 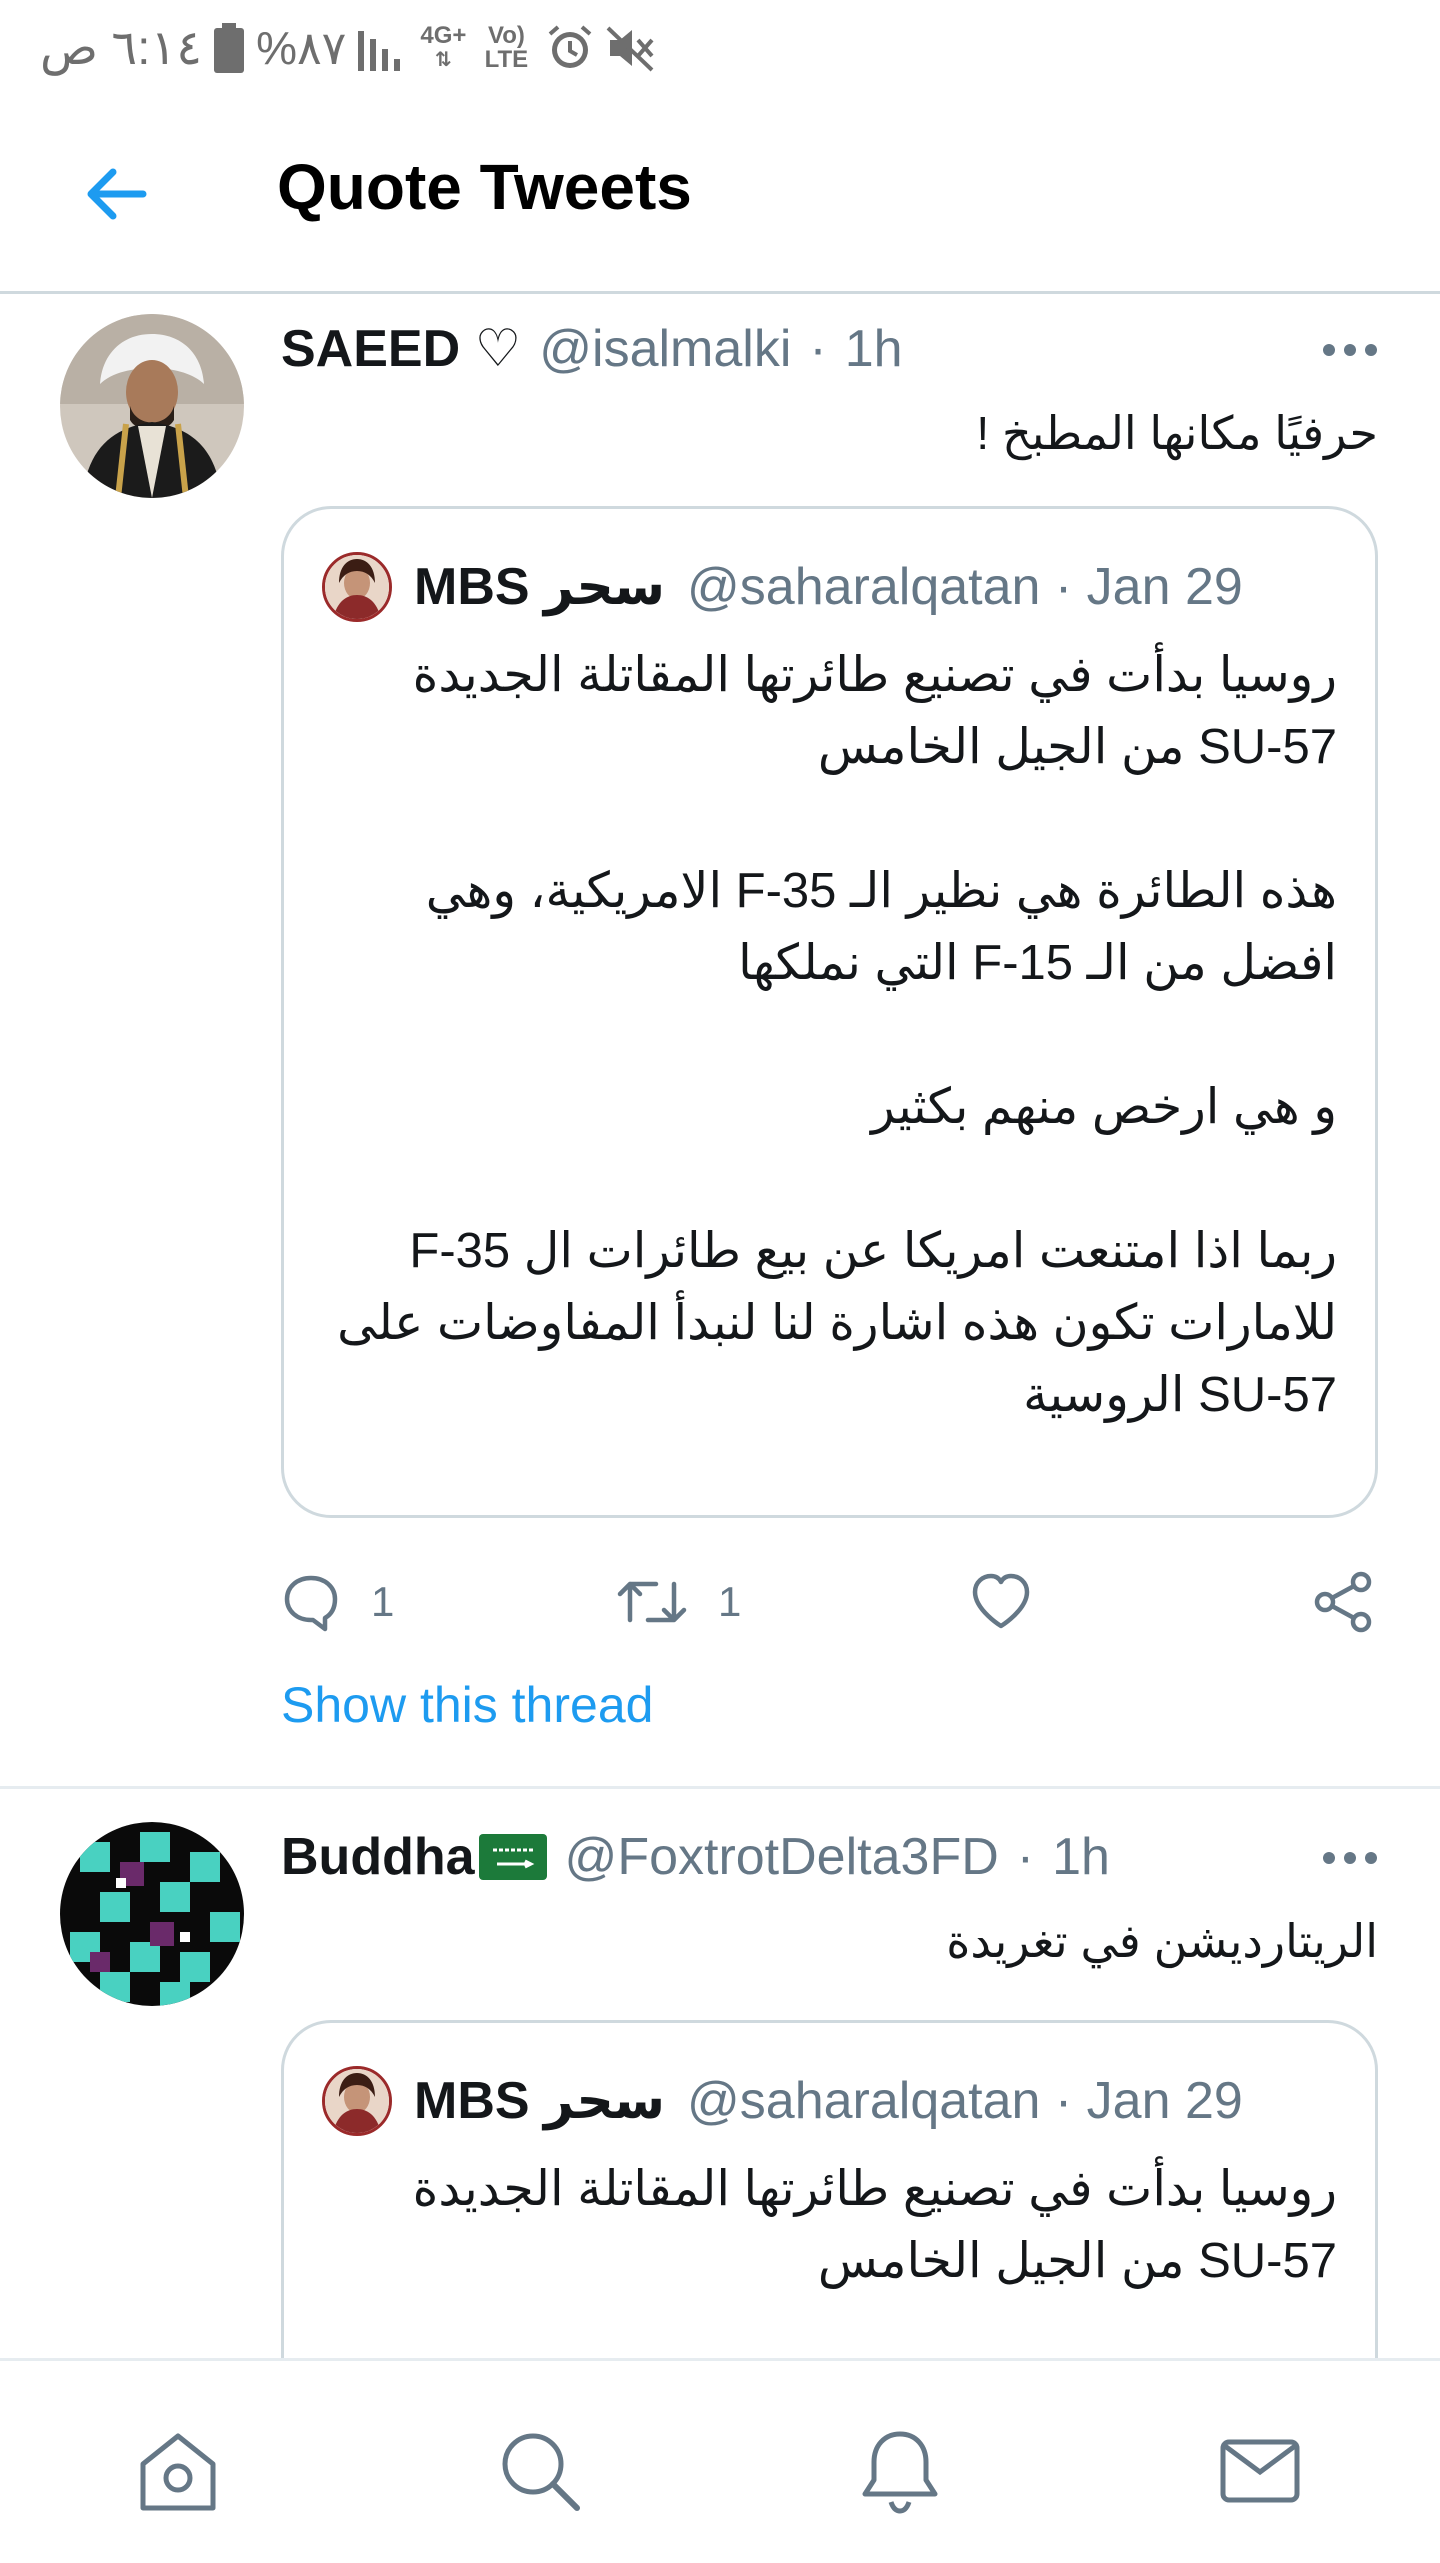 I want to click on volte-icon: Vo) LTE, so click(x=506, y=47).